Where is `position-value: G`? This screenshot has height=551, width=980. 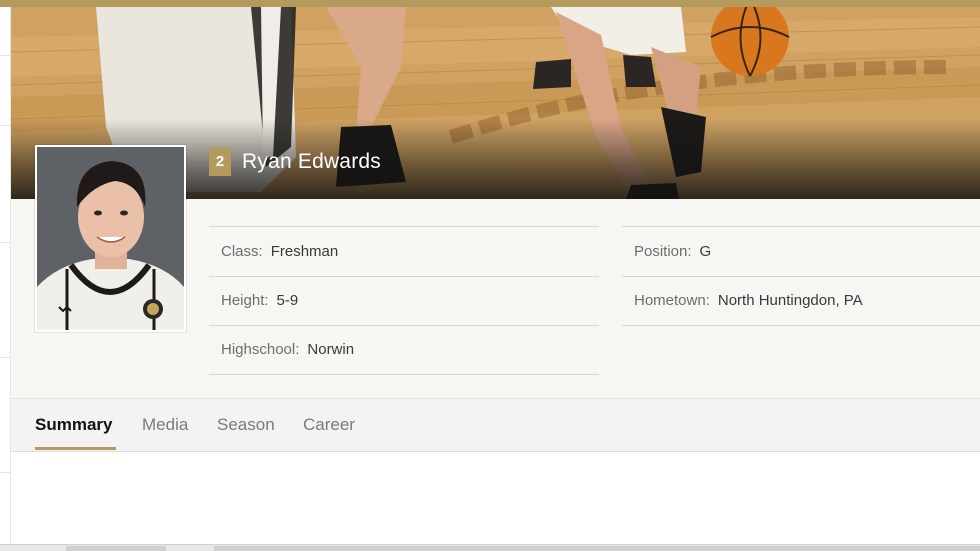
position-value: G is located at coordinates (705, 251).